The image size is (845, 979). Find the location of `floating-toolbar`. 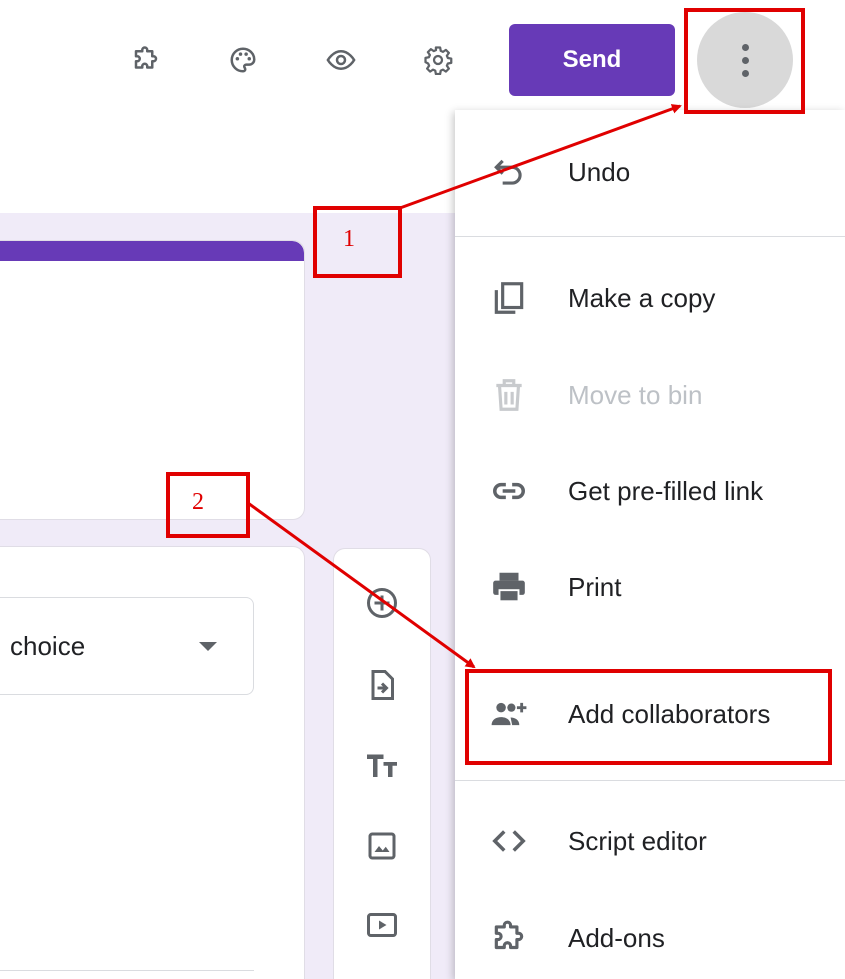

floating-toolbar is located at coordinates (382, 763).